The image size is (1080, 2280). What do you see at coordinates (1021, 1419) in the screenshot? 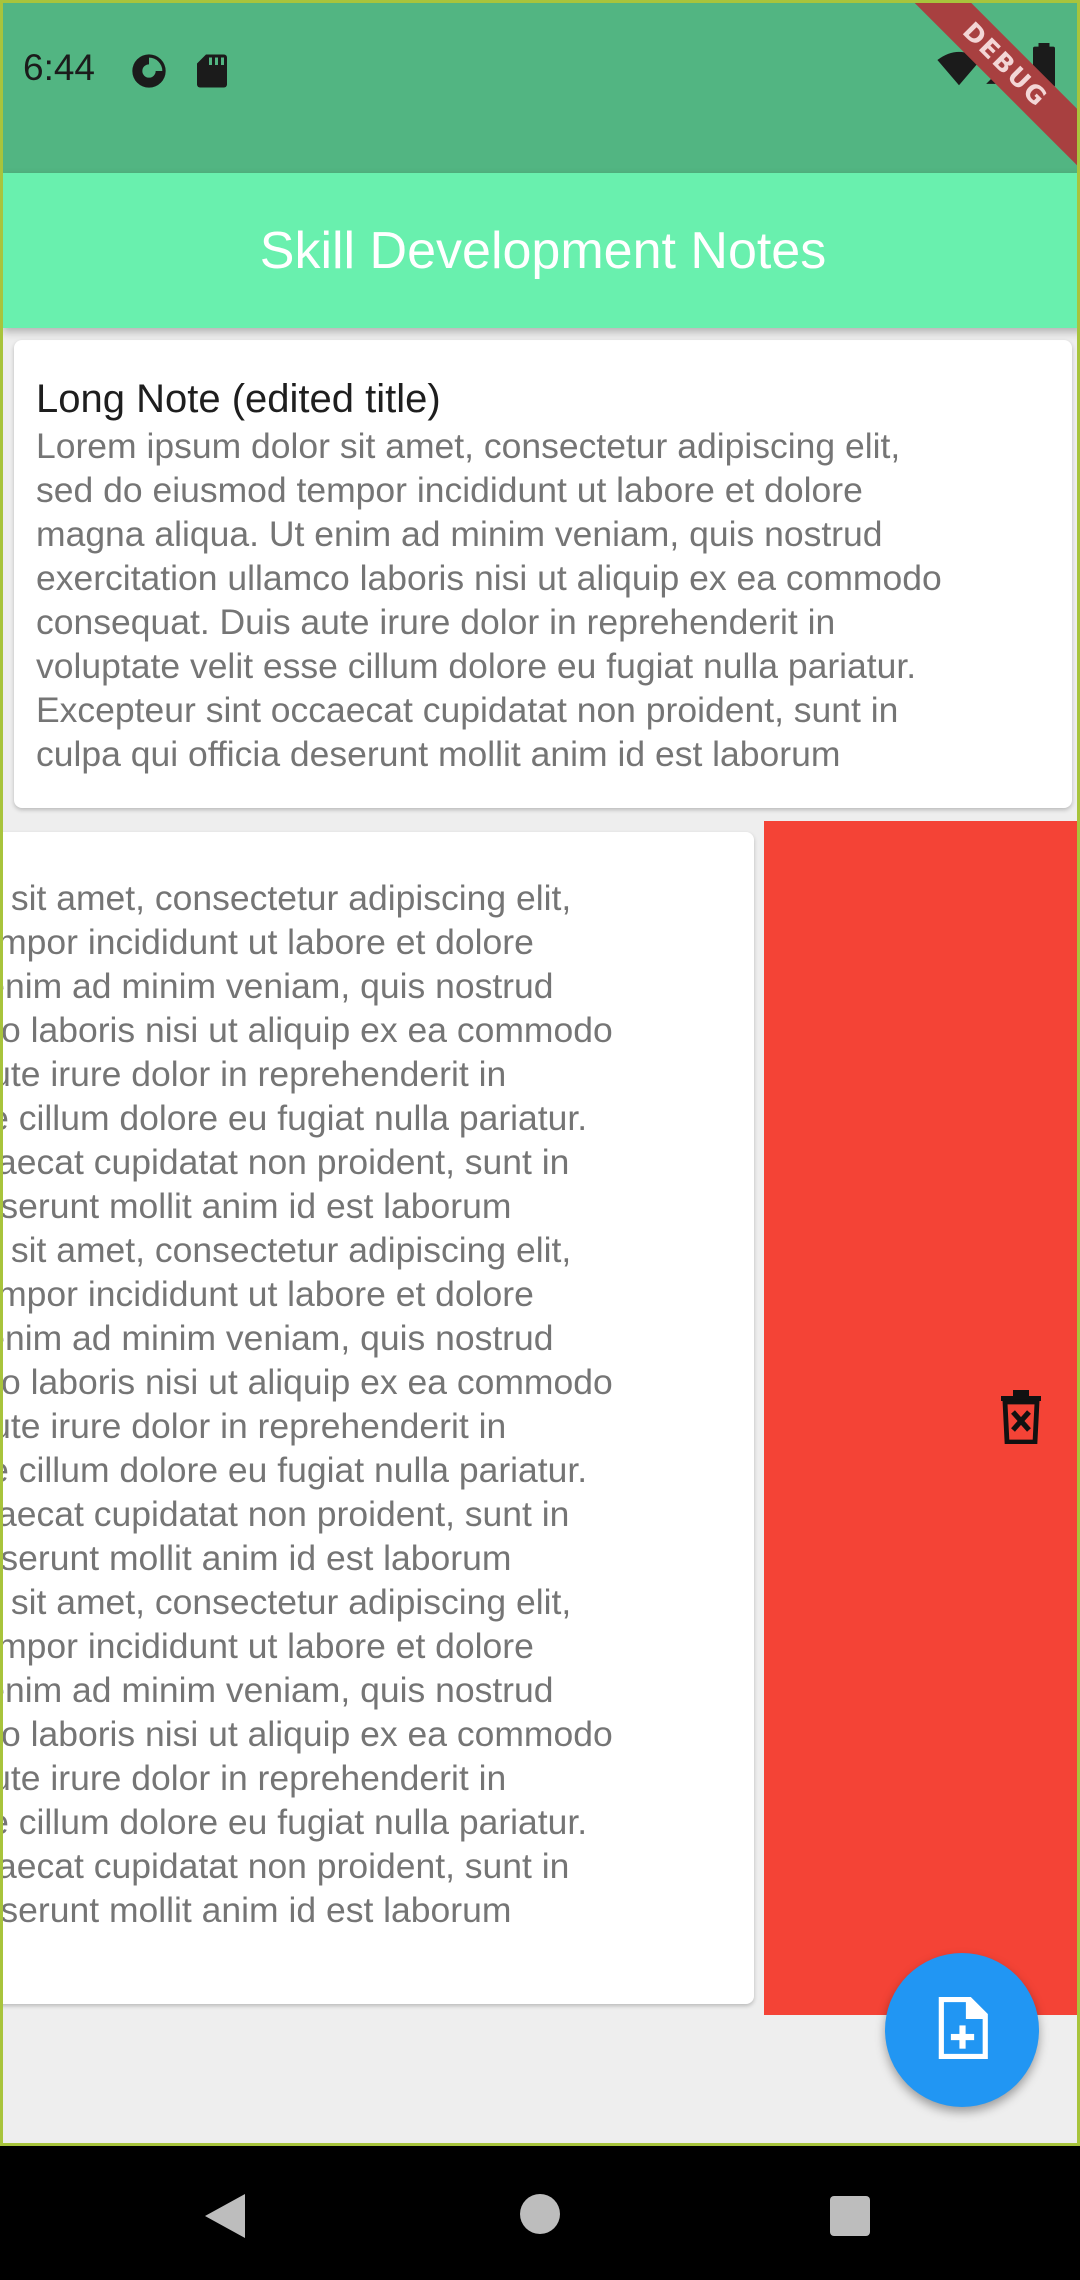
I see `delete-forever-icon` at bounding box center [1021, 1419].